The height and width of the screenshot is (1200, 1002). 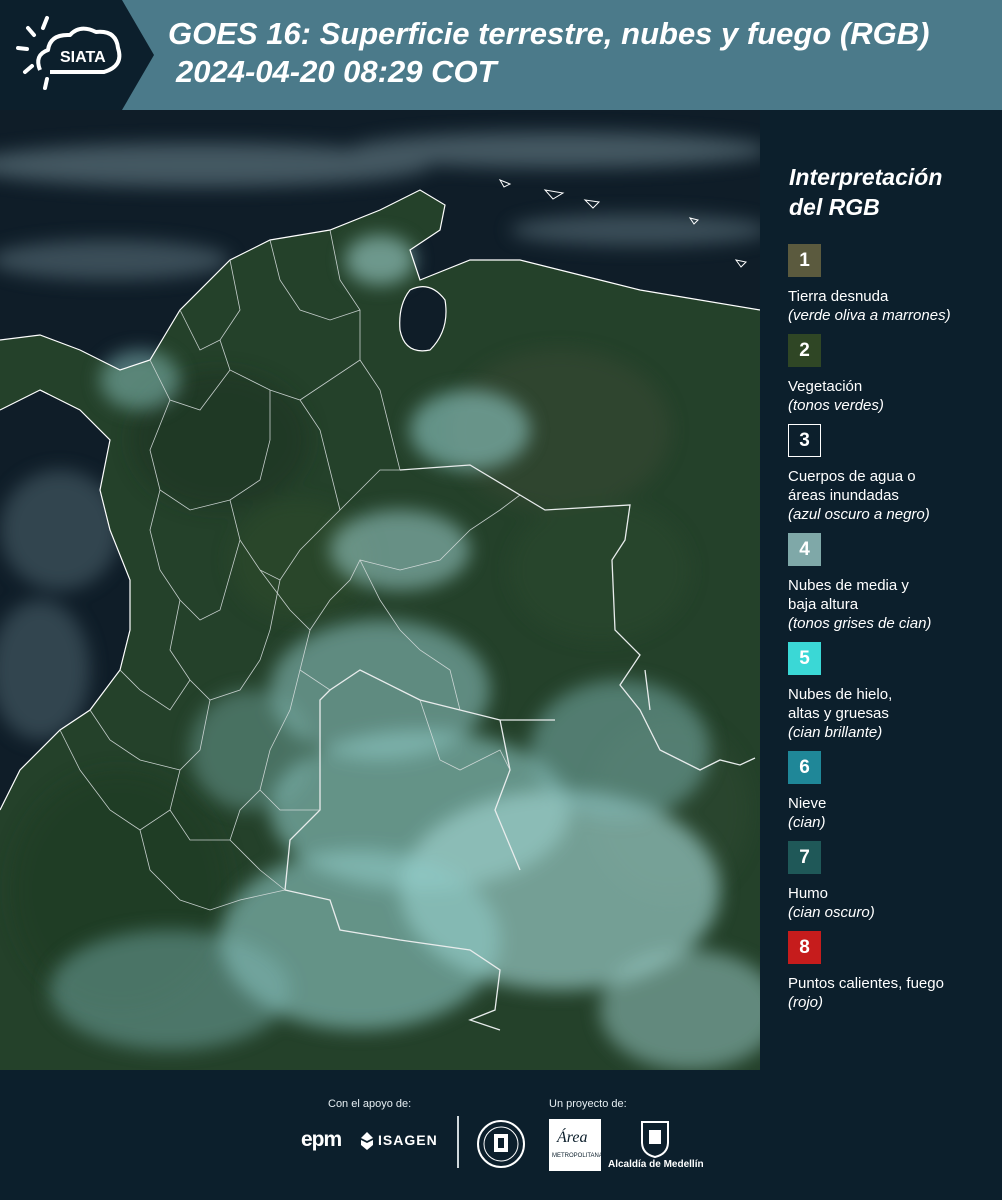 I want to click on legend-sub-1: (verde oliva a marrones), so click(x=869, y=315).